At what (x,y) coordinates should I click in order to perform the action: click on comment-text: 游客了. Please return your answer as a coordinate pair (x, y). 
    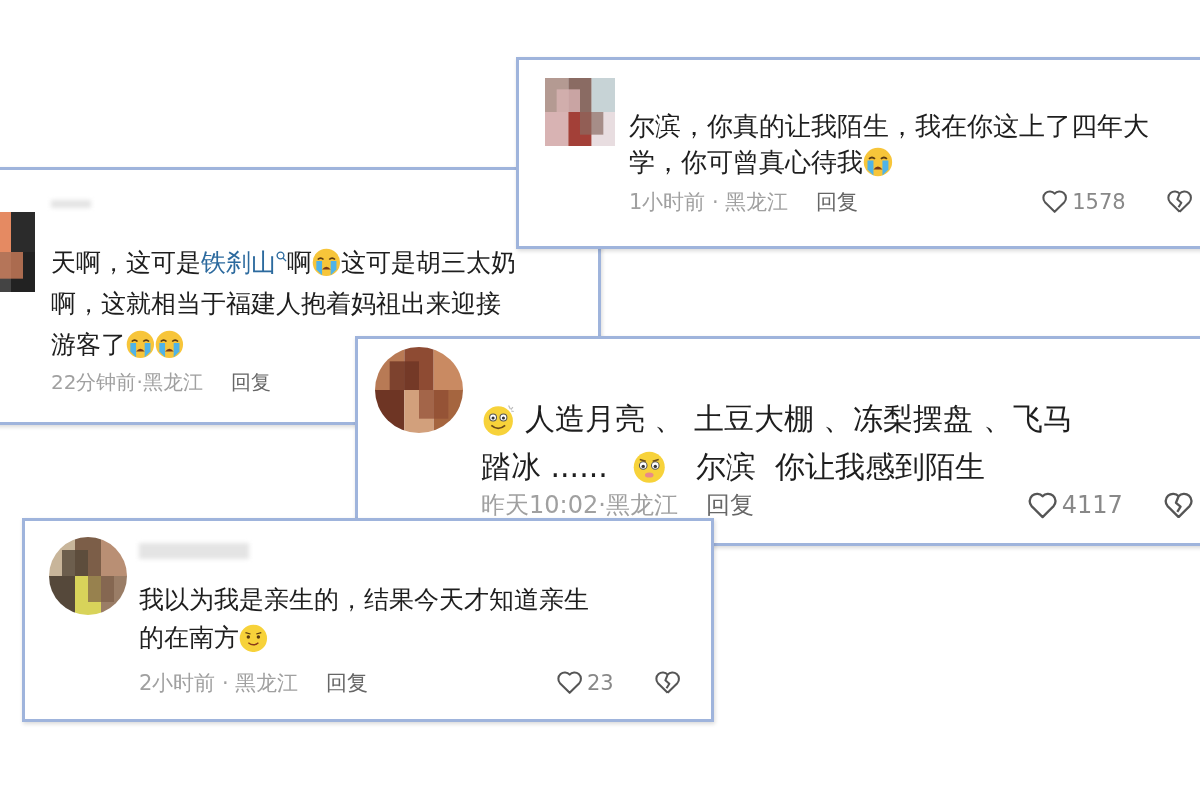
    Looking at the image, I should click on (88, 345).